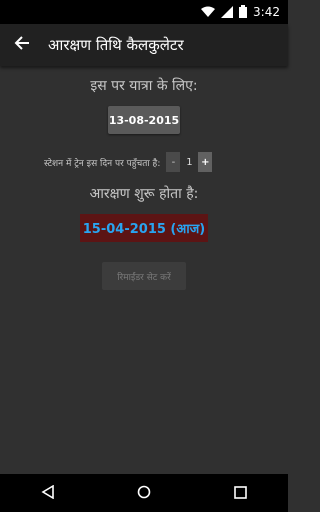 The width and height of the screenshot is (320, 512). Describe the element at coordinates (102, 163) in the screenshot. I see `arrival-day-label: स्टेशन में ट्रेन इस दिन पर पहुँचता है:` at that location.